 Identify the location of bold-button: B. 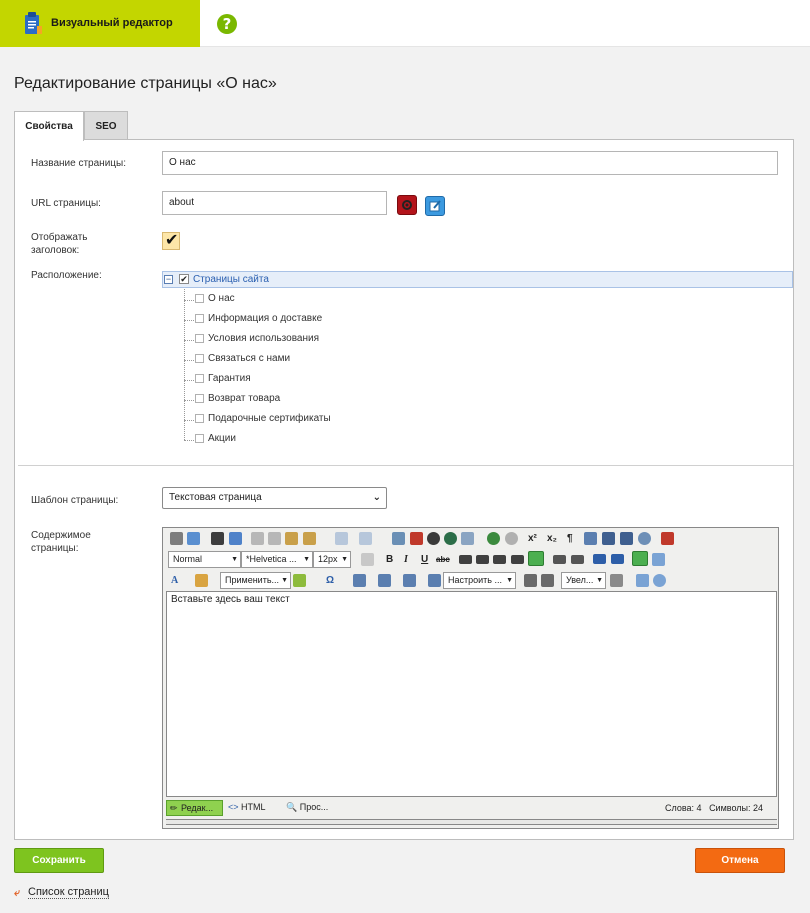
(389, 559).